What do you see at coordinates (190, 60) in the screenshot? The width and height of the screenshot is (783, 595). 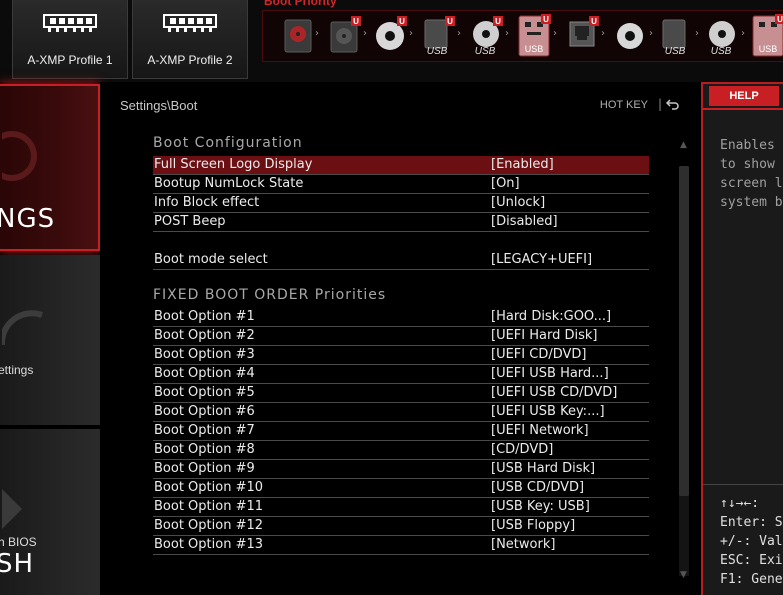 I see `xmp-profile-2-label: A-XMP Profile 2` at bounding box center [190, 60].